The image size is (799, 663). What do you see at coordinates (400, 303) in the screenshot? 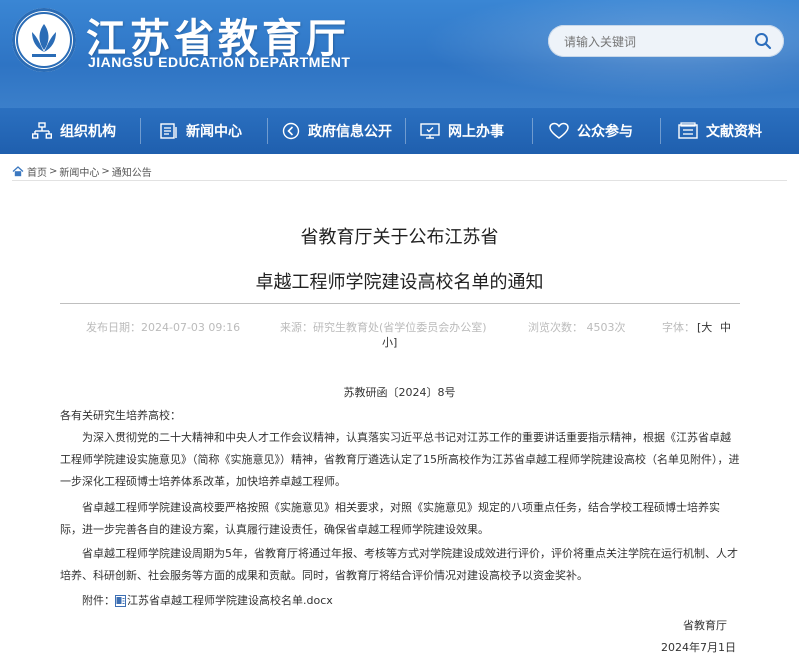
I see `title-divider` at bounding box center [400, 303].